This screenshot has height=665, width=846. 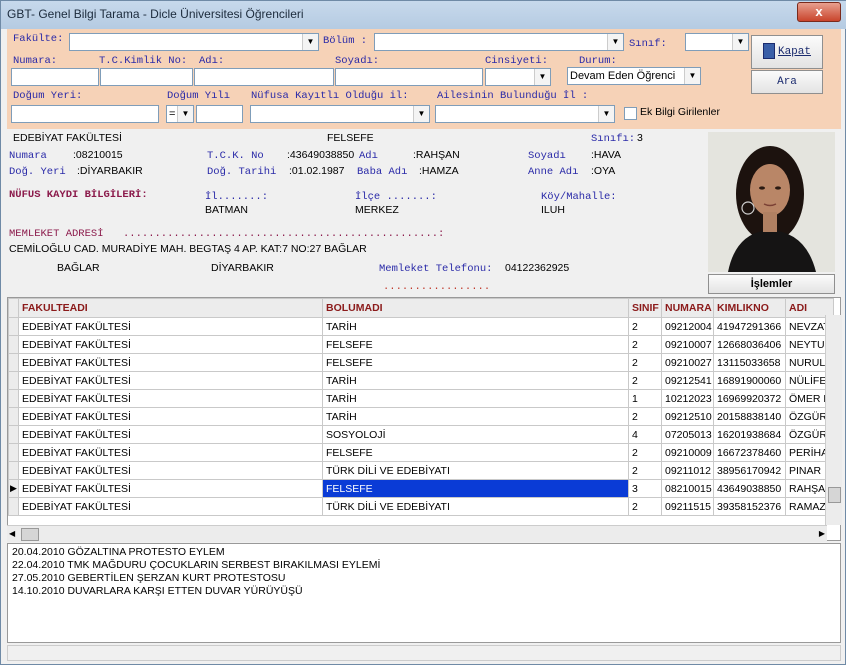 What do you see at coordinates (687, 452) in the screenshot?
I see `table-cell: 09210009` at bounding box center [687, 452].